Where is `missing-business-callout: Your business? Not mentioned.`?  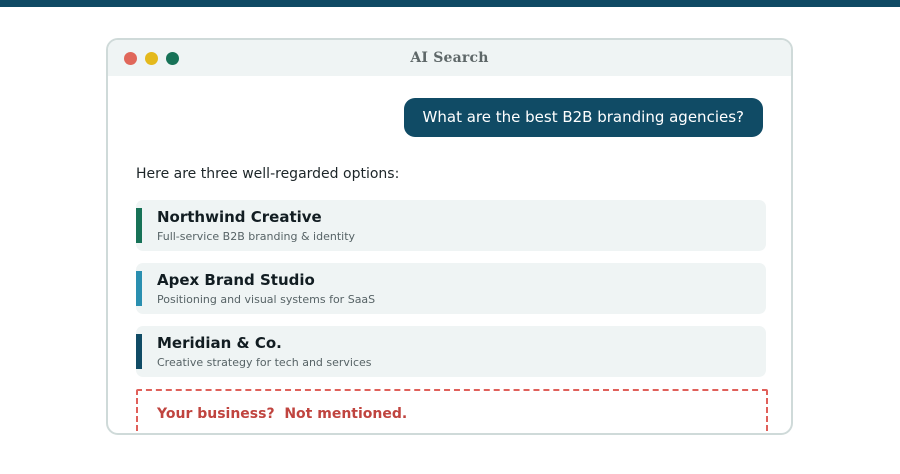
missing-business-callout: Your business? Not mentioned. is located at coordinates (452, 411).